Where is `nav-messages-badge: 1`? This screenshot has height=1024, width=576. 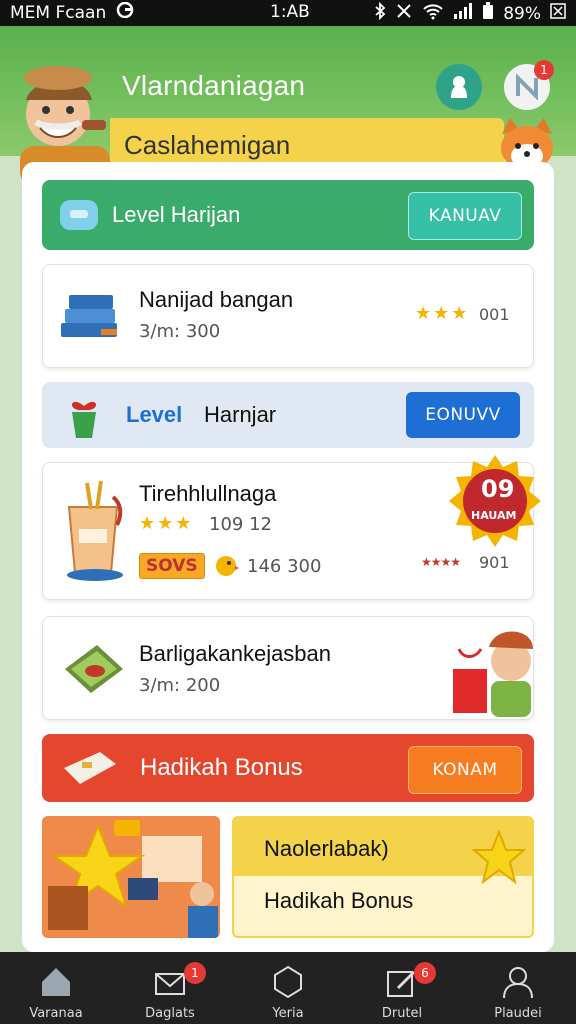
nav-messages-badge: 1 is located at coordinates (195, 973).